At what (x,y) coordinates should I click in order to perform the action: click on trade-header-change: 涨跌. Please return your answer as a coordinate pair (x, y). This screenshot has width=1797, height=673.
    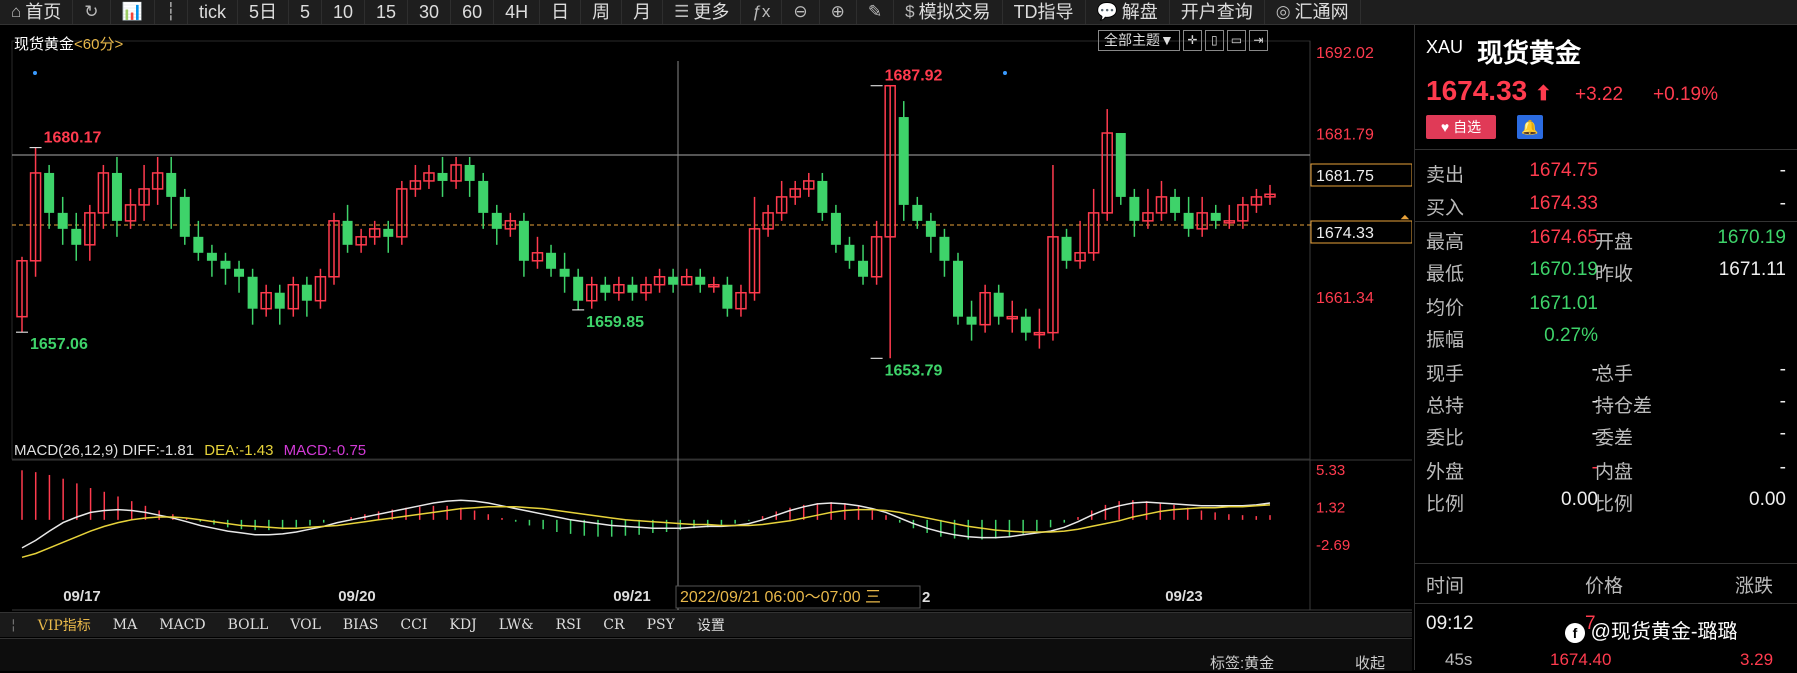
    Looking at the image, I should click on (1754, 586).